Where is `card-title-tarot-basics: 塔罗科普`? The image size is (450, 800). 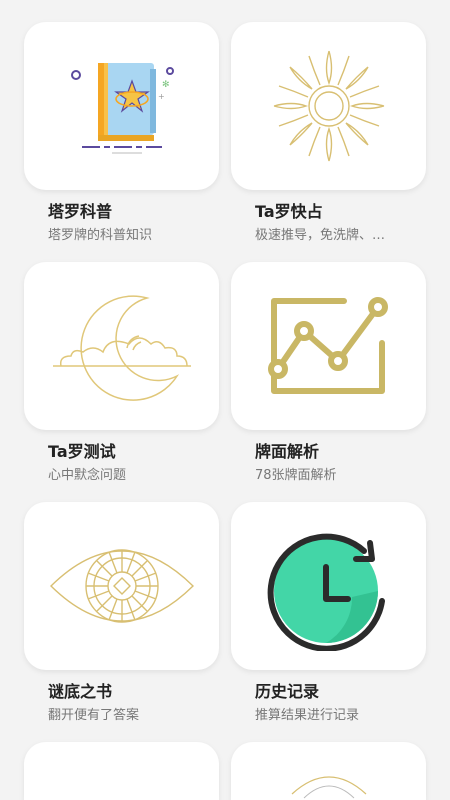 card-title-tarot-basics: 塔罗科普 is located at coordinates (80, 211).